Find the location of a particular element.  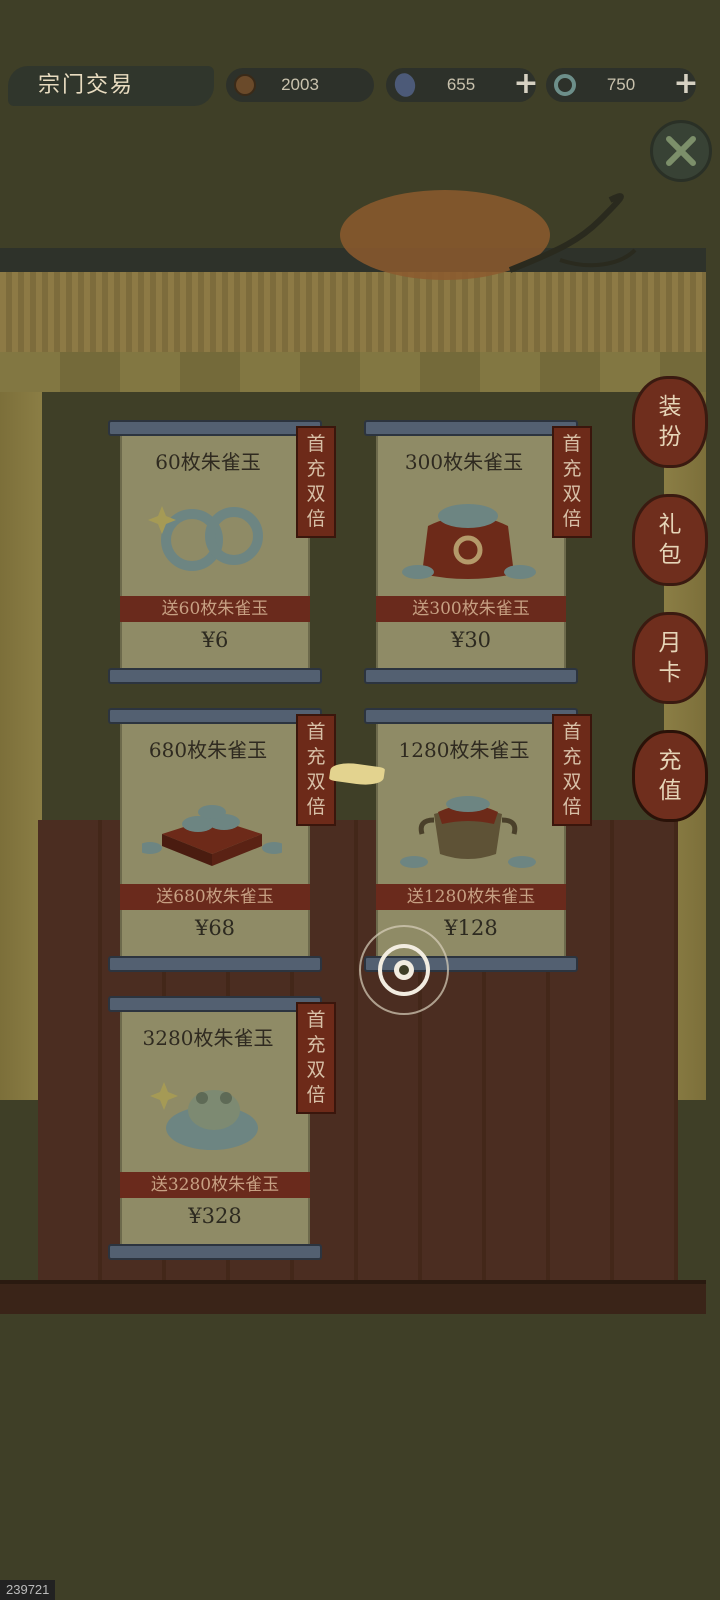

tab-monthly-card: 月 卡 is located at coordinates (670, 658).